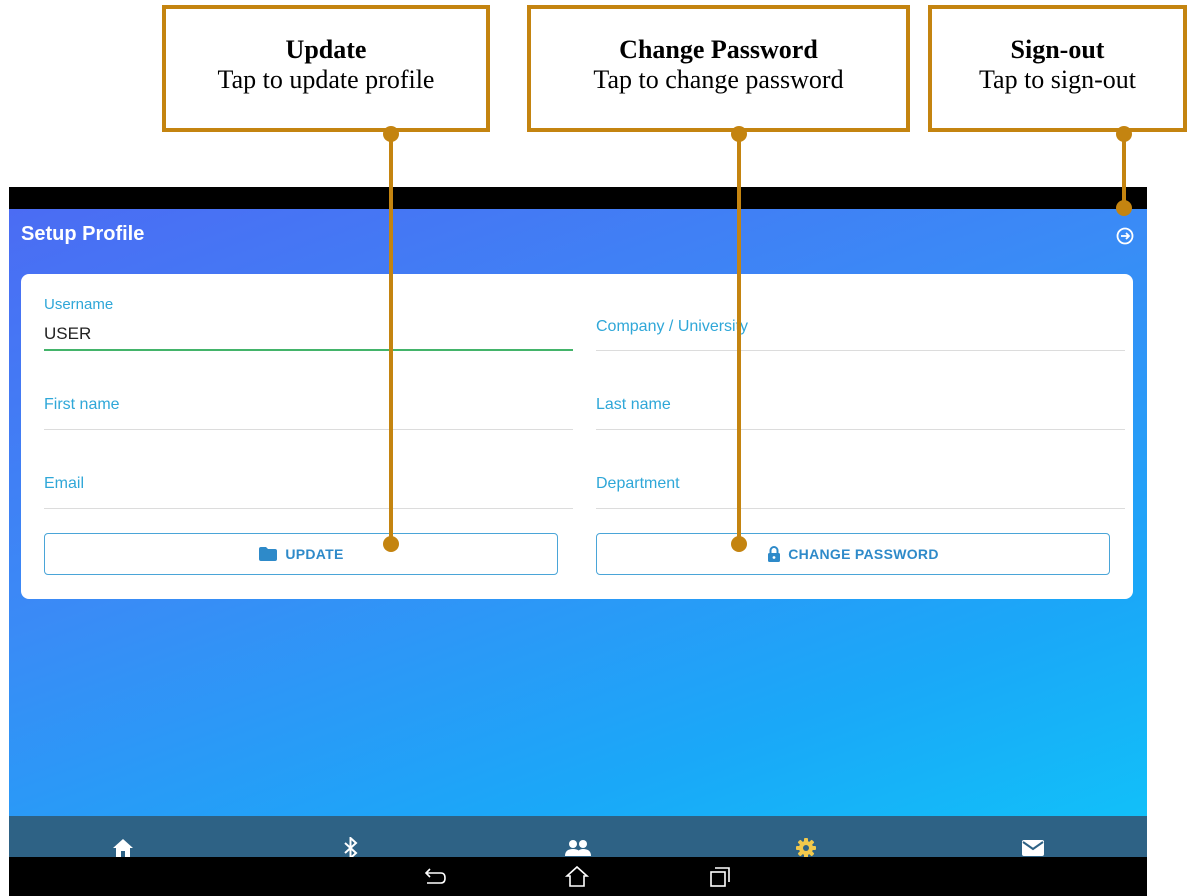  Describe the element at coordinates (308, 324) in the screenshot. I see `username-field: Username USER` at that location.